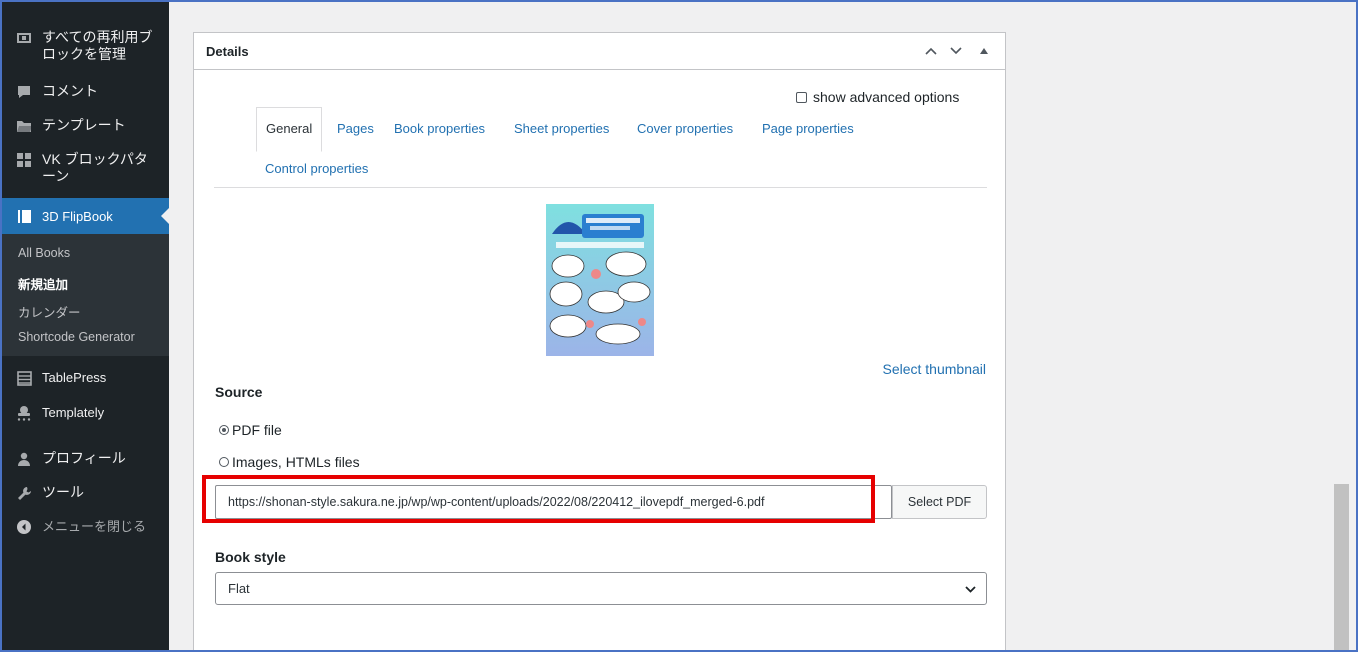  I want to click on tab-general: General, so click(289, 129).